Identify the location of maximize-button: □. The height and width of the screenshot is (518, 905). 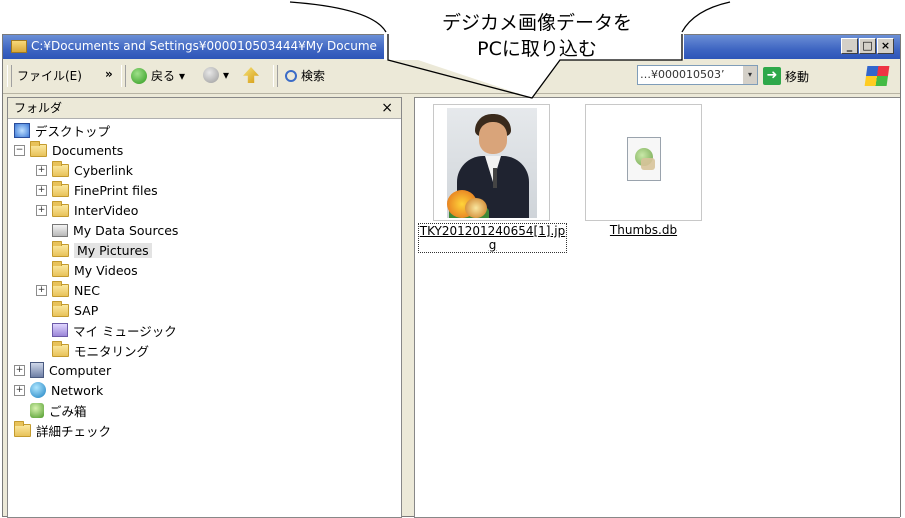
(867, 46).